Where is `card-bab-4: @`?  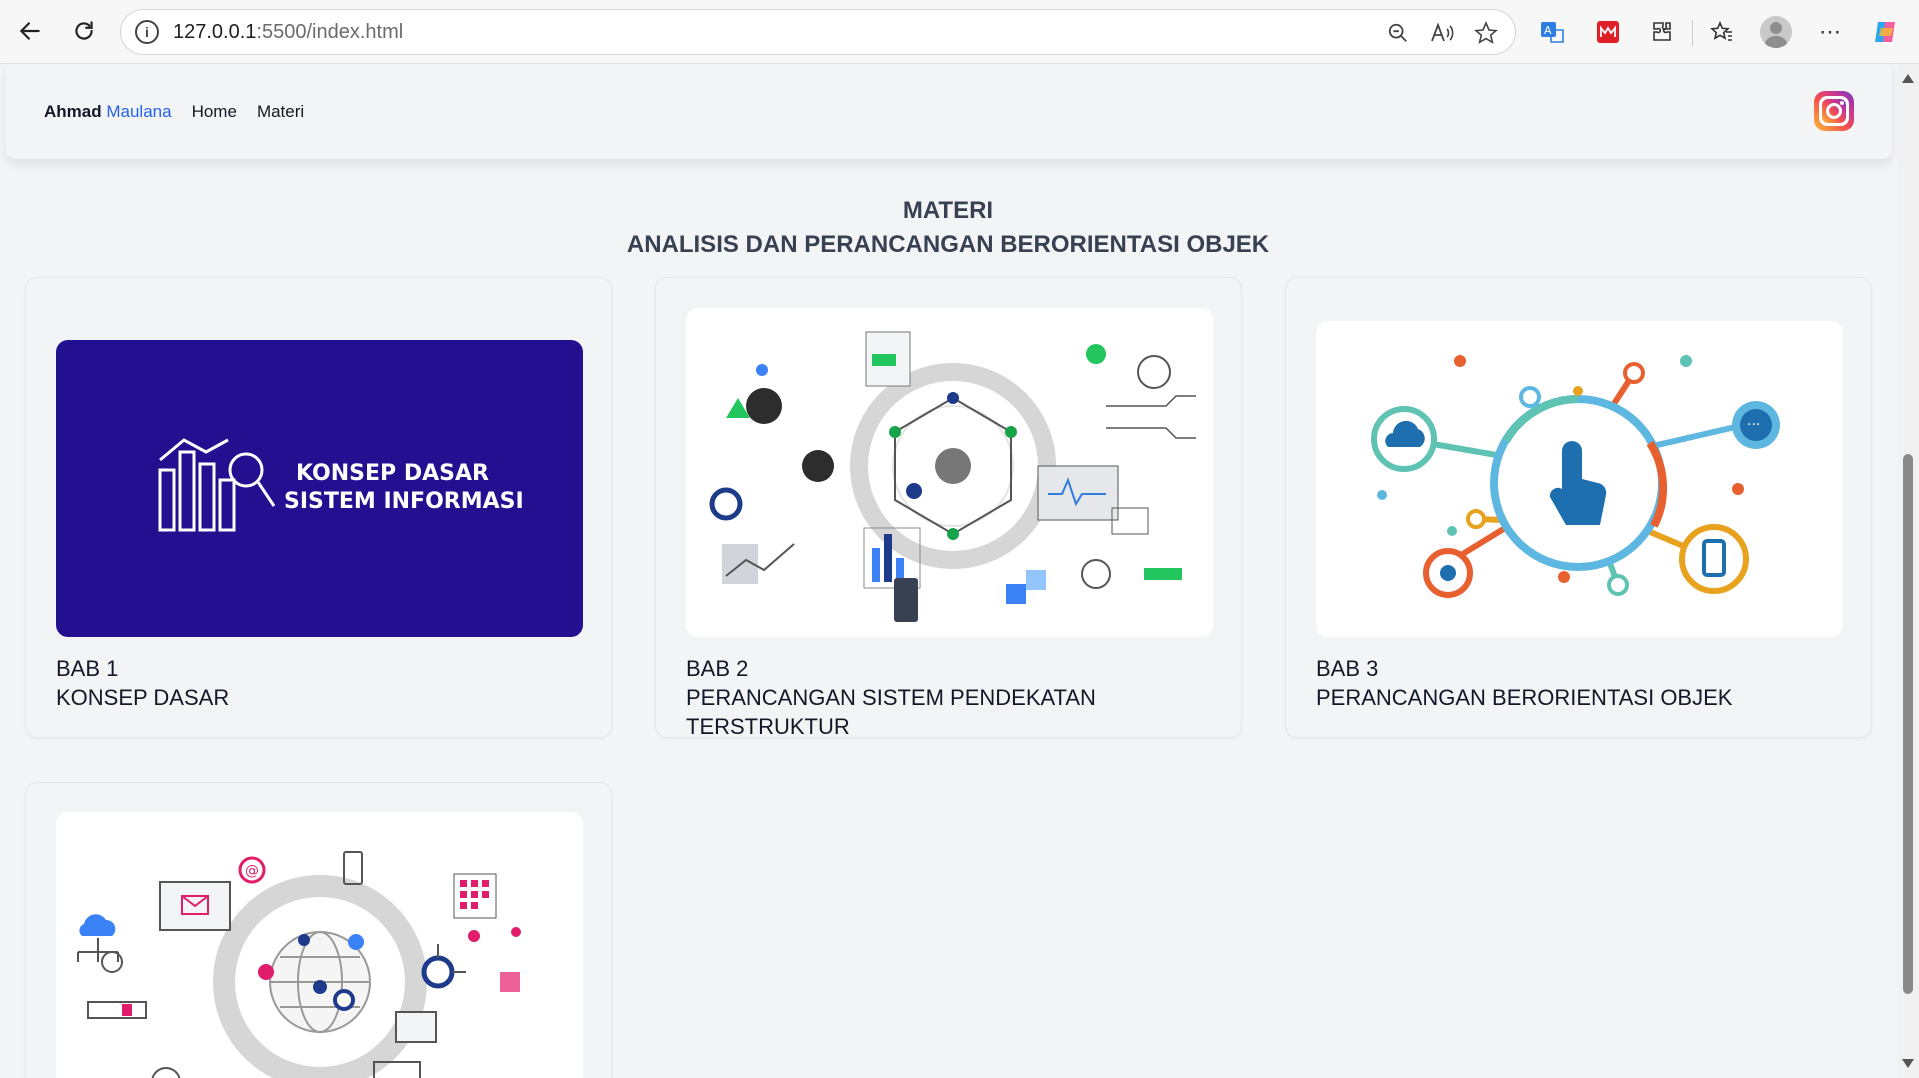 card-bab-4: @ is located at coordinates (318, 930).